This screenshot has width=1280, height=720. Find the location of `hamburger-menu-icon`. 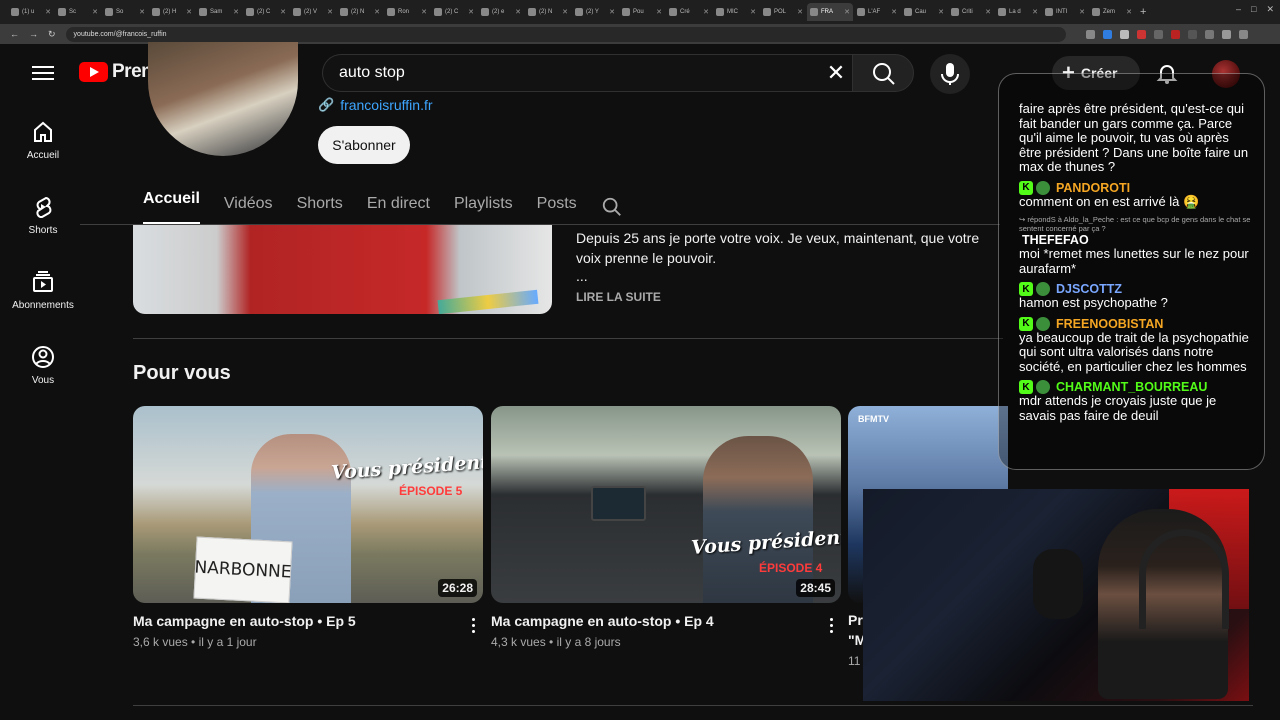

hamburger-menu-icon is located at coordinates (43, 73).